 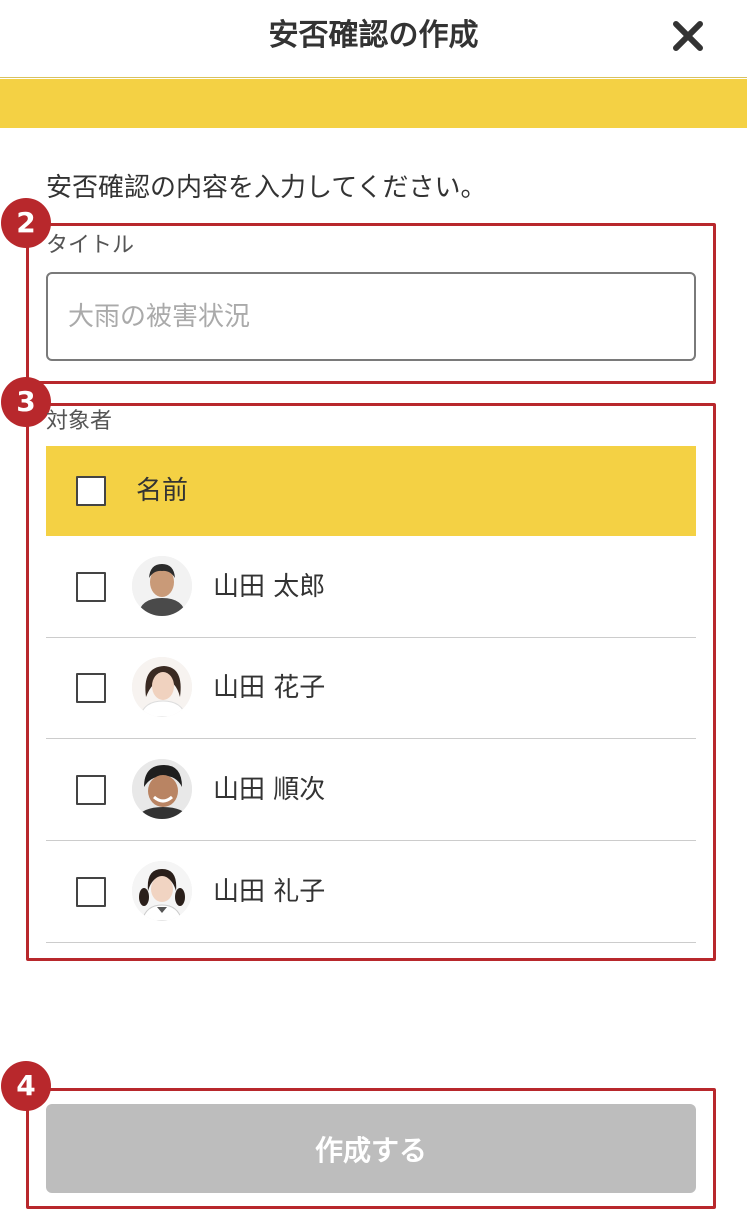 I want to click on avatar-man-icon, so click(x=162, y=586).